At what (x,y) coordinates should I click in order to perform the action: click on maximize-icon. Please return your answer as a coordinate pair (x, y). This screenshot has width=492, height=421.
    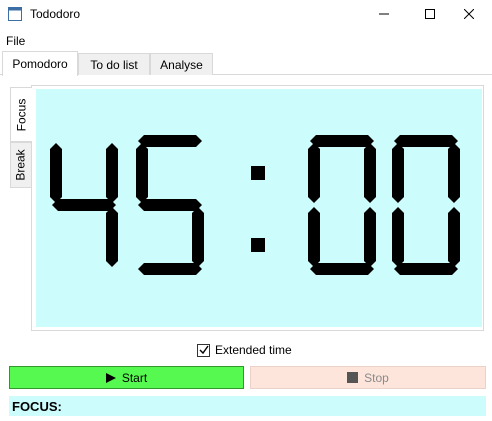
    Looking at the image, I should click on (430, 14).